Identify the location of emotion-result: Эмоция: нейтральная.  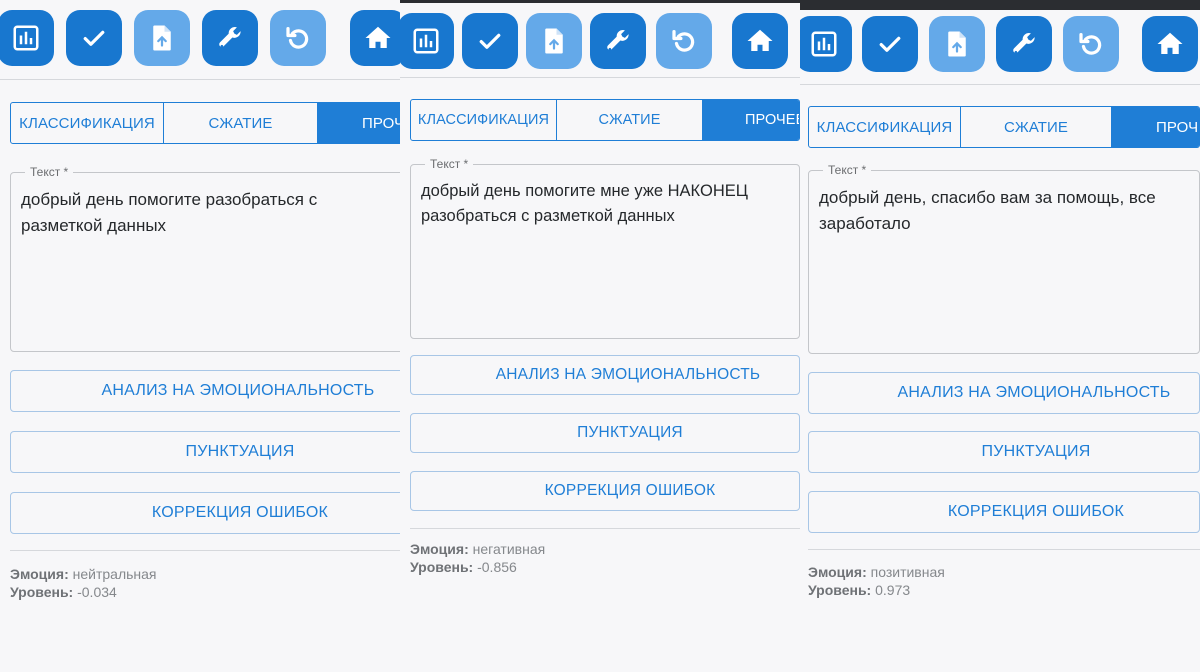
(83, 574).